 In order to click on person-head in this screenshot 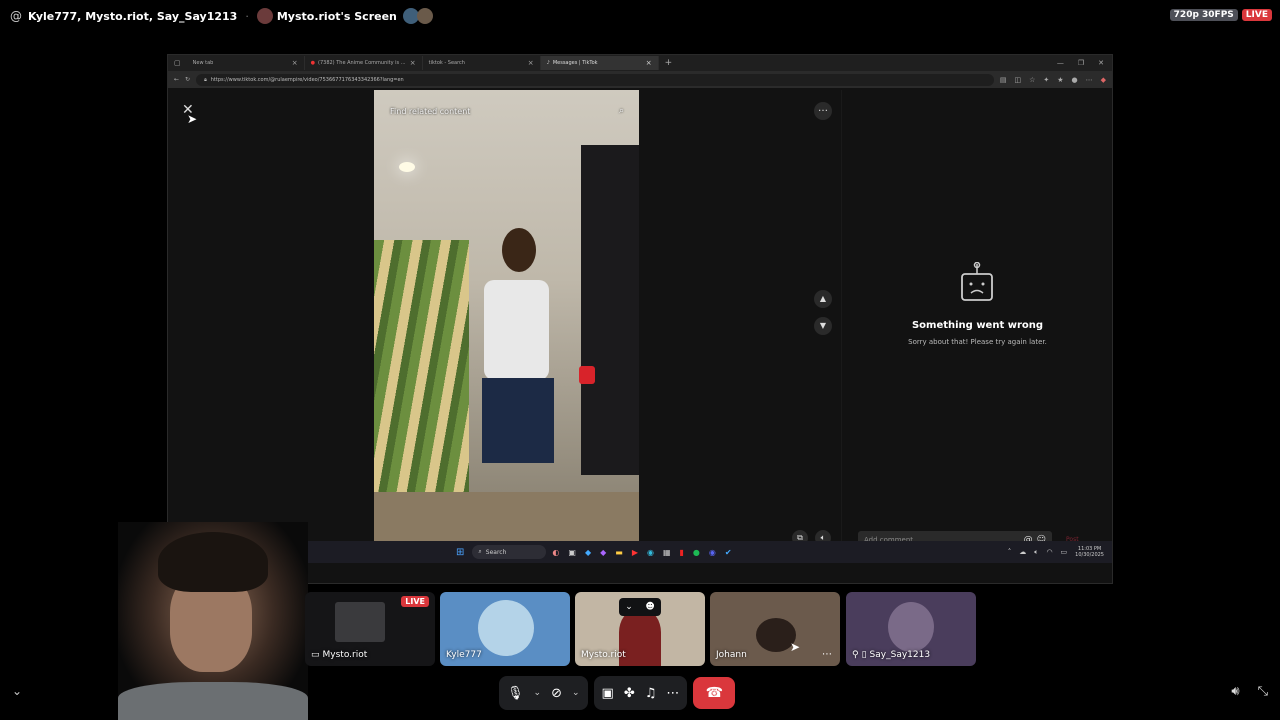, I will do `click(519, 250)`.